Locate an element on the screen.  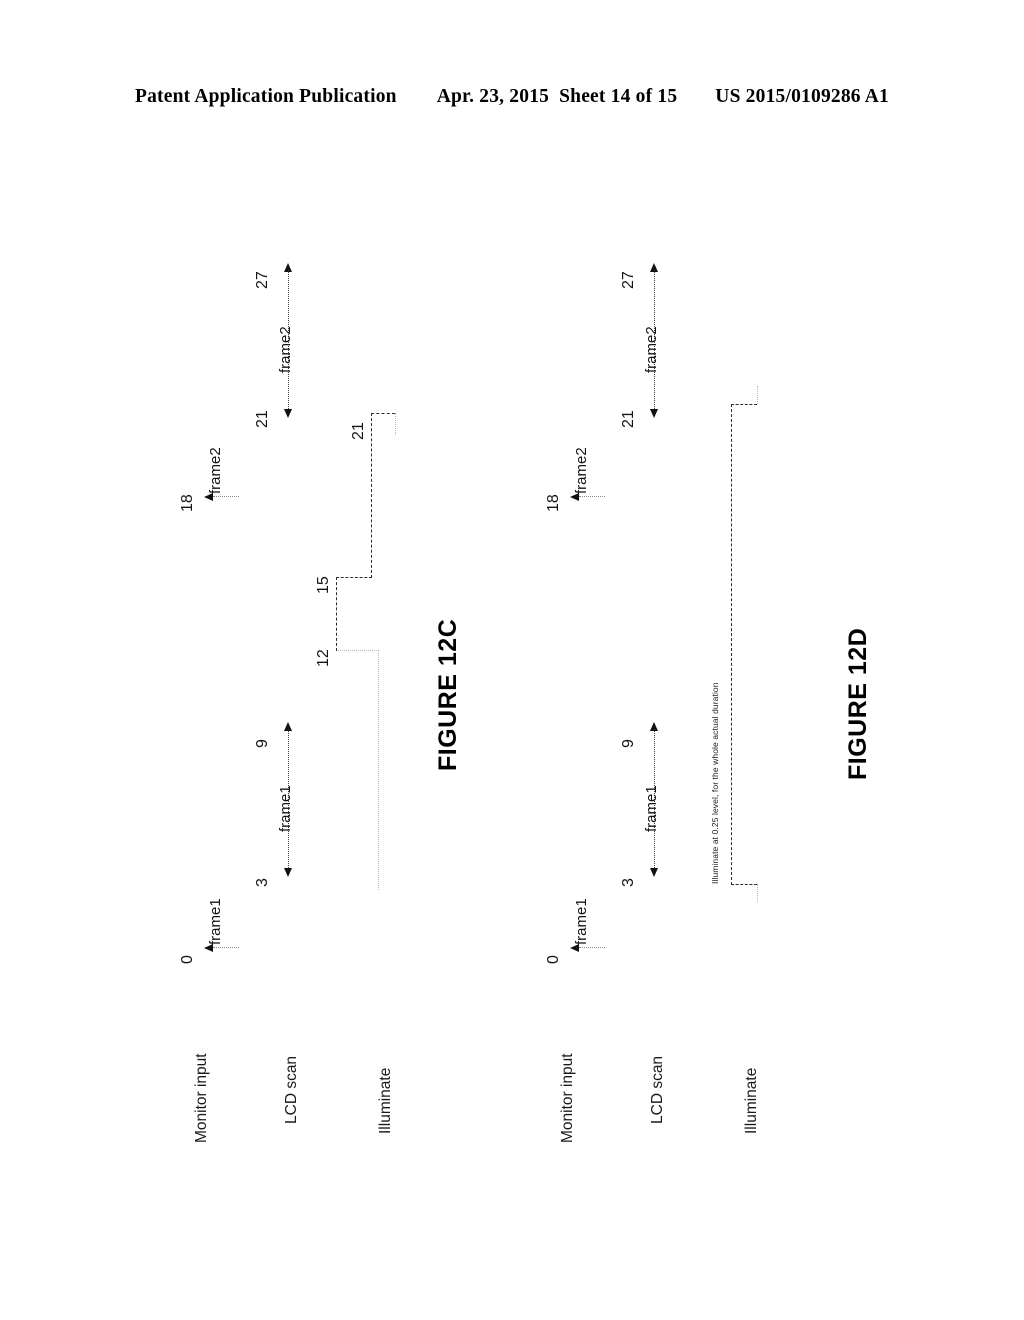
illuminate-tail-12c is located at coordinates (395, 424).